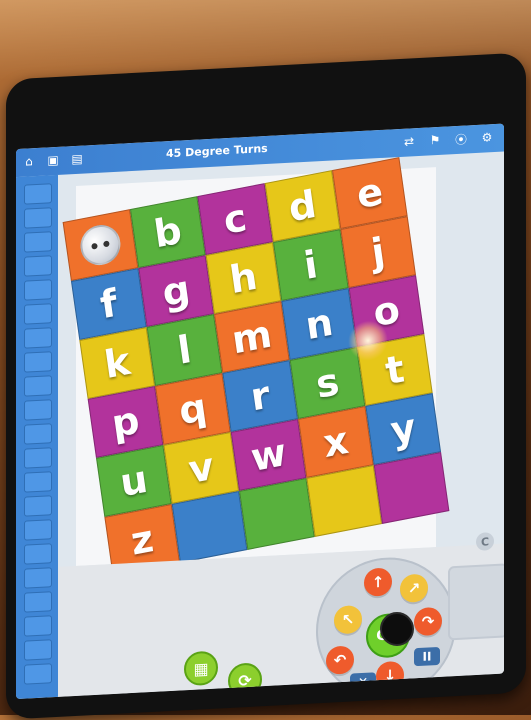 The image size is (531, 720). I want to click on grid-letter: x, so click(336, 442).